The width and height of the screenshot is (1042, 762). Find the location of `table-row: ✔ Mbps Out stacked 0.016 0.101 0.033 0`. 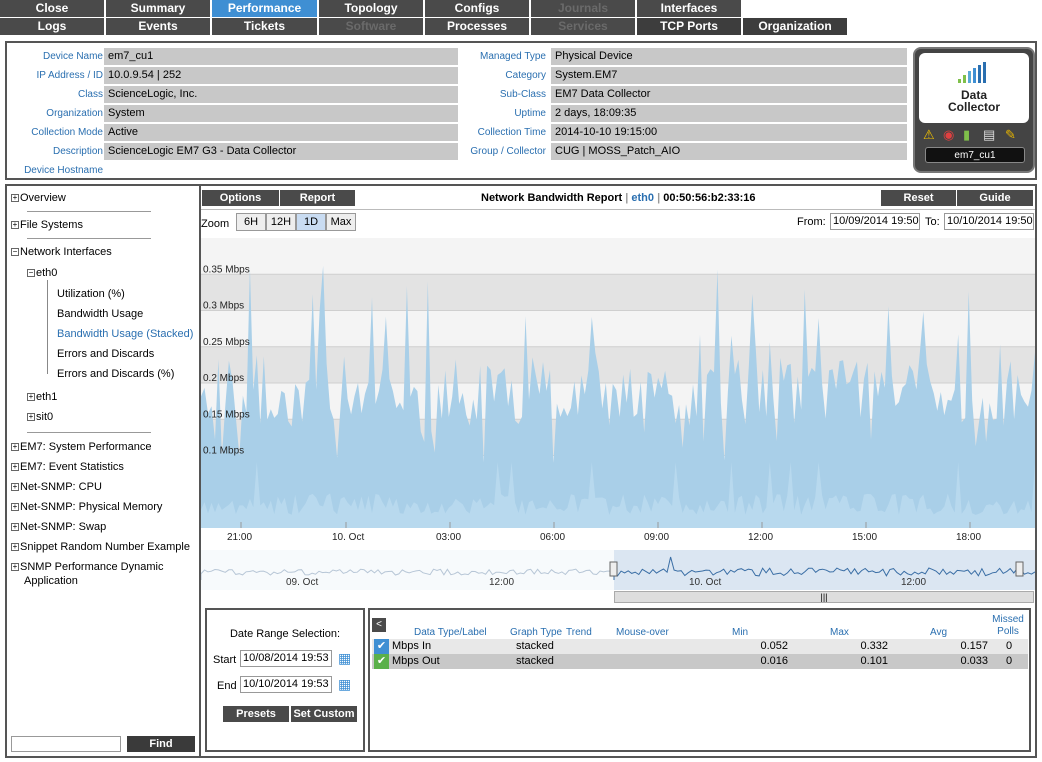

table-row: ✔ Mbps Out stacked 0.016 0.101 0.033 0 is located at coordinates (700, 661).